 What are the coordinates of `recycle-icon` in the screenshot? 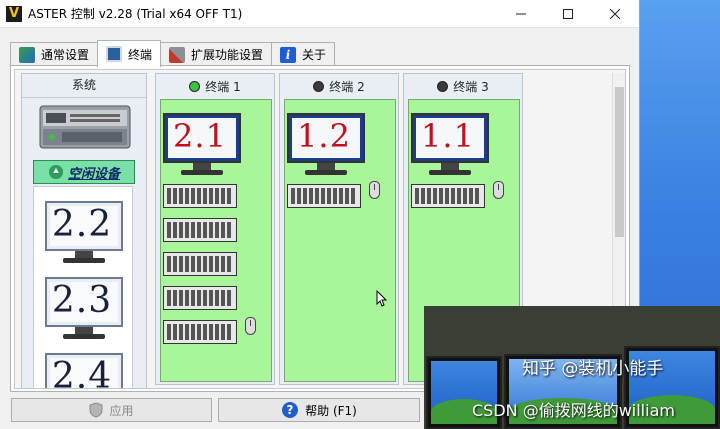 It's located at (55, 172).